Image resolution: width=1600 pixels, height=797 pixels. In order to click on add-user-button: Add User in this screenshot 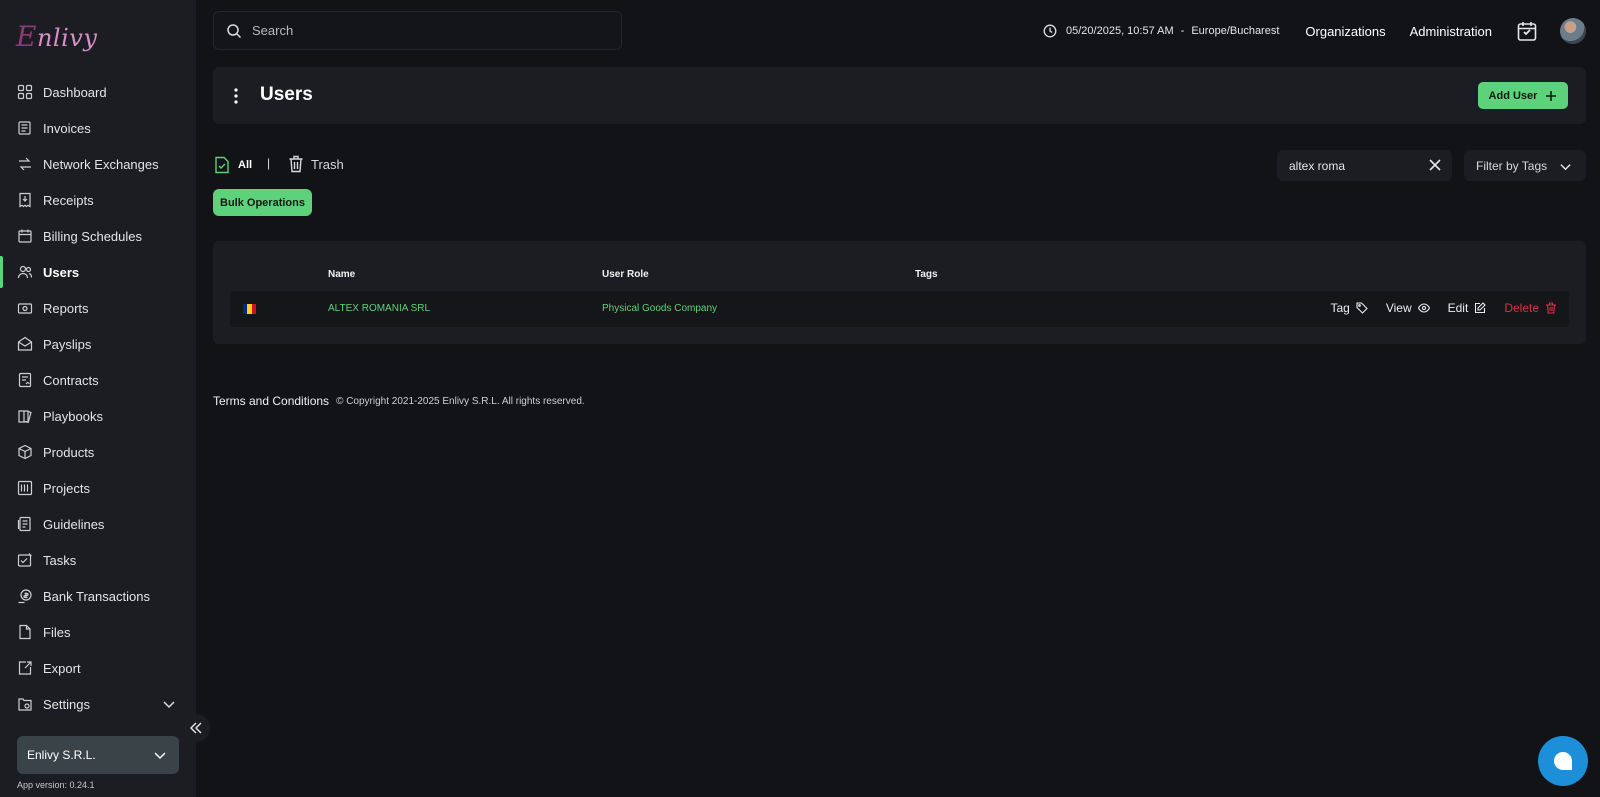, I will do `click(1523, 95)`.